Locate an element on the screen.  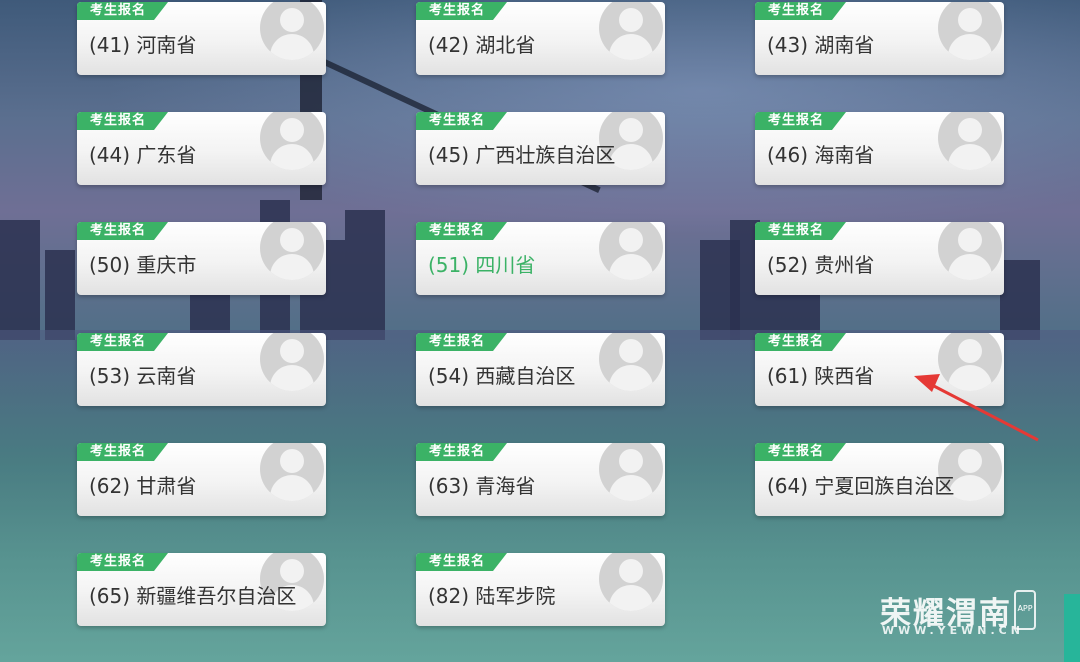
province-card: 考生报名 (54) 西藏自治区 is located at coordinates (540, 369).